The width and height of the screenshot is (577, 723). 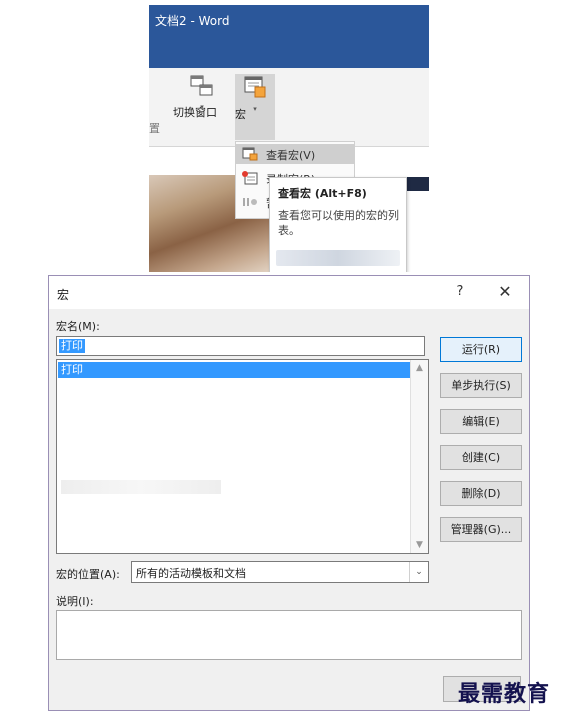 I want to click on scroll-up-icon: ▲, so click(x=419, y=368).